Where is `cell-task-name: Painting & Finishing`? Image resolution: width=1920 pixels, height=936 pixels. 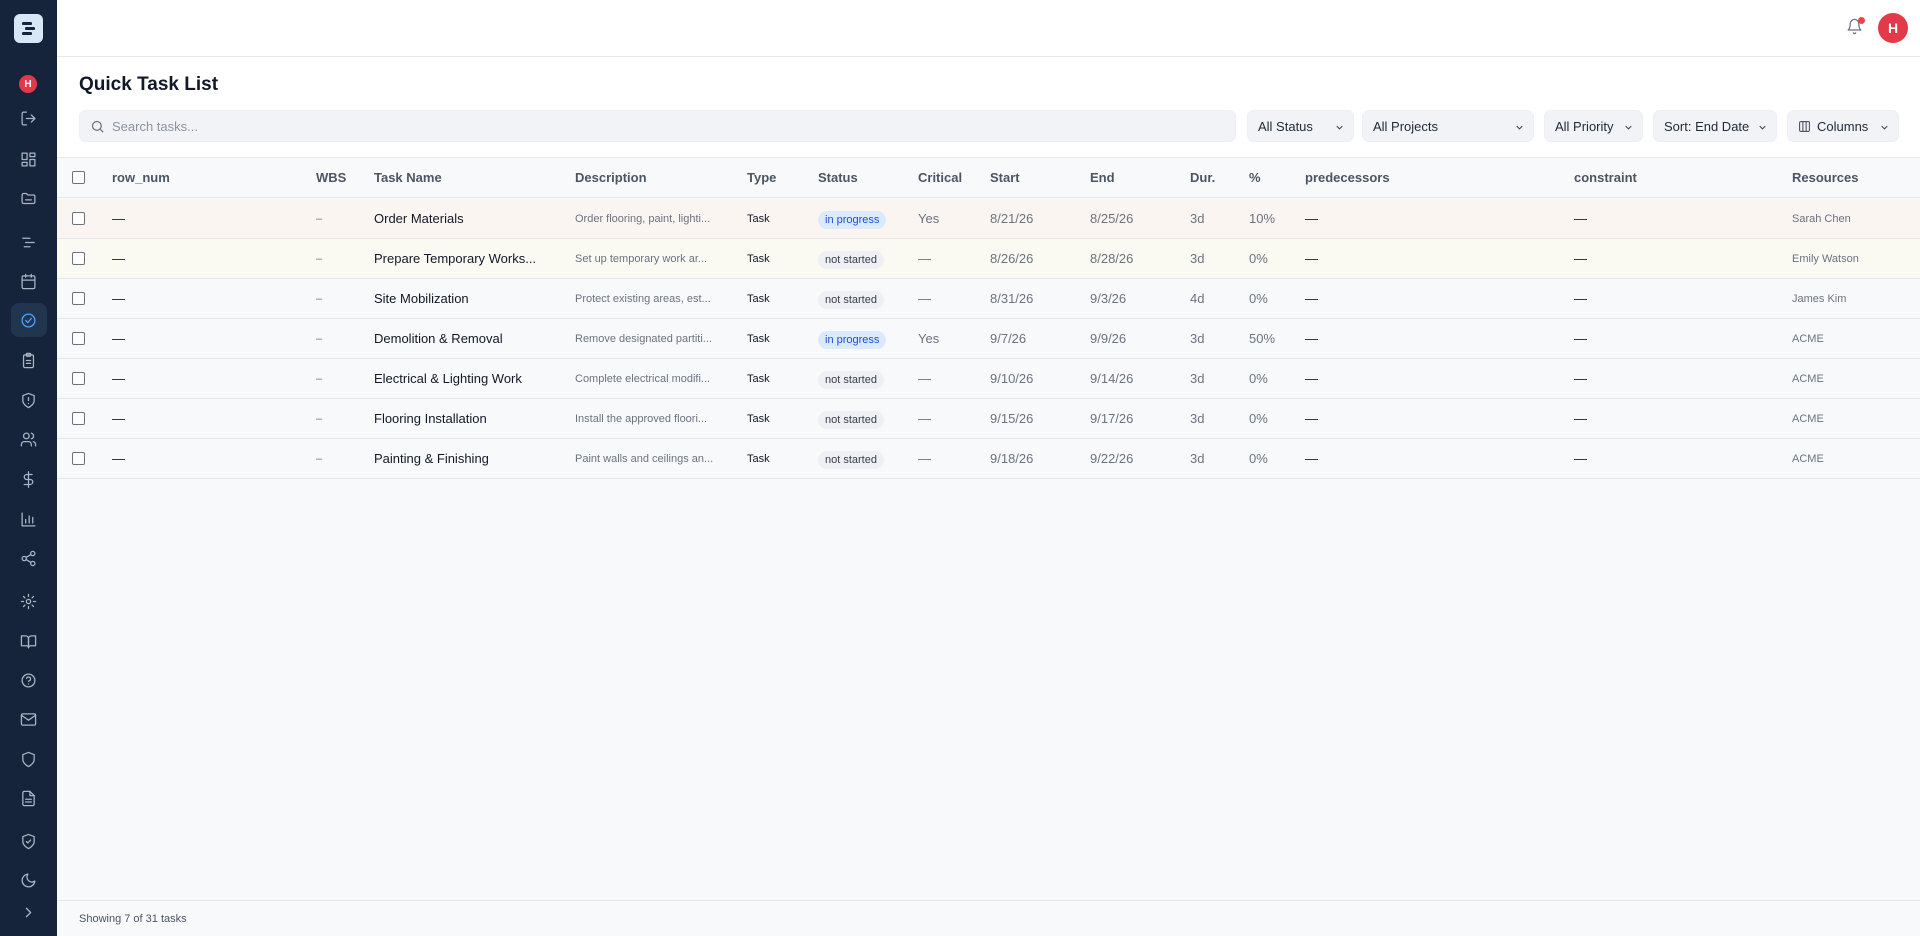 cell-task-name: Painting & Finishing is located at coordinates (469, 459).